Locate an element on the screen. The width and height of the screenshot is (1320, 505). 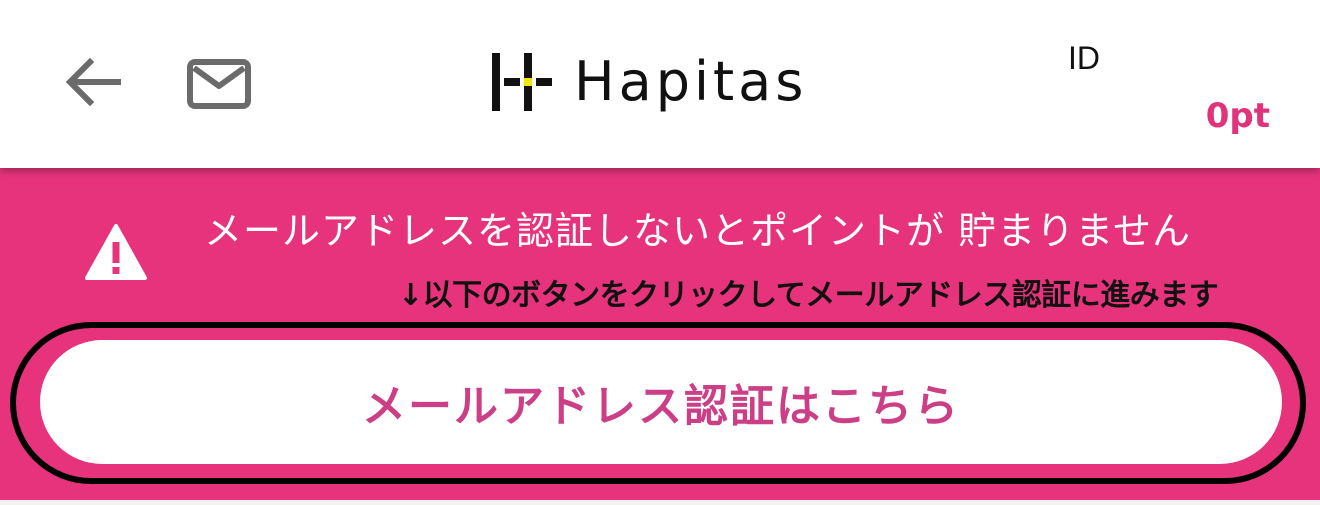
mail-icon is located at coordinates (219, 84).